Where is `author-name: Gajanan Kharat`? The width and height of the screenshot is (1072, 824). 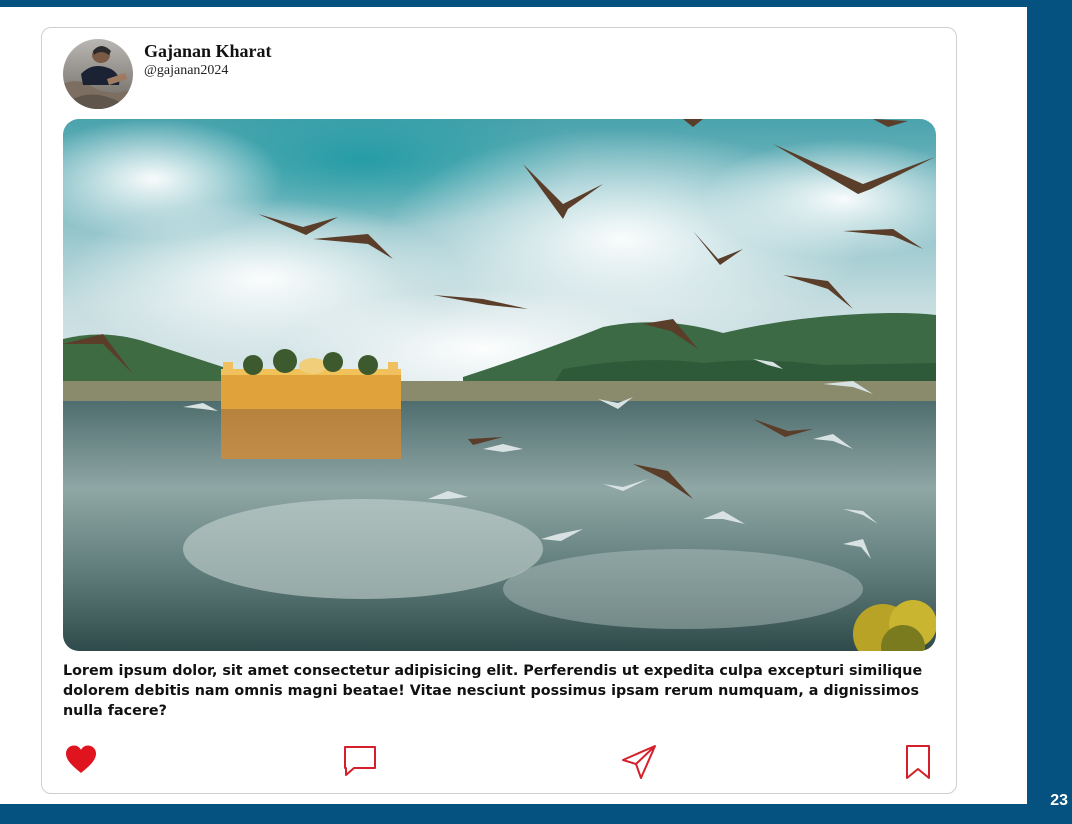 author-name: Gajanan Kharat is located at coordinates (208, 52).